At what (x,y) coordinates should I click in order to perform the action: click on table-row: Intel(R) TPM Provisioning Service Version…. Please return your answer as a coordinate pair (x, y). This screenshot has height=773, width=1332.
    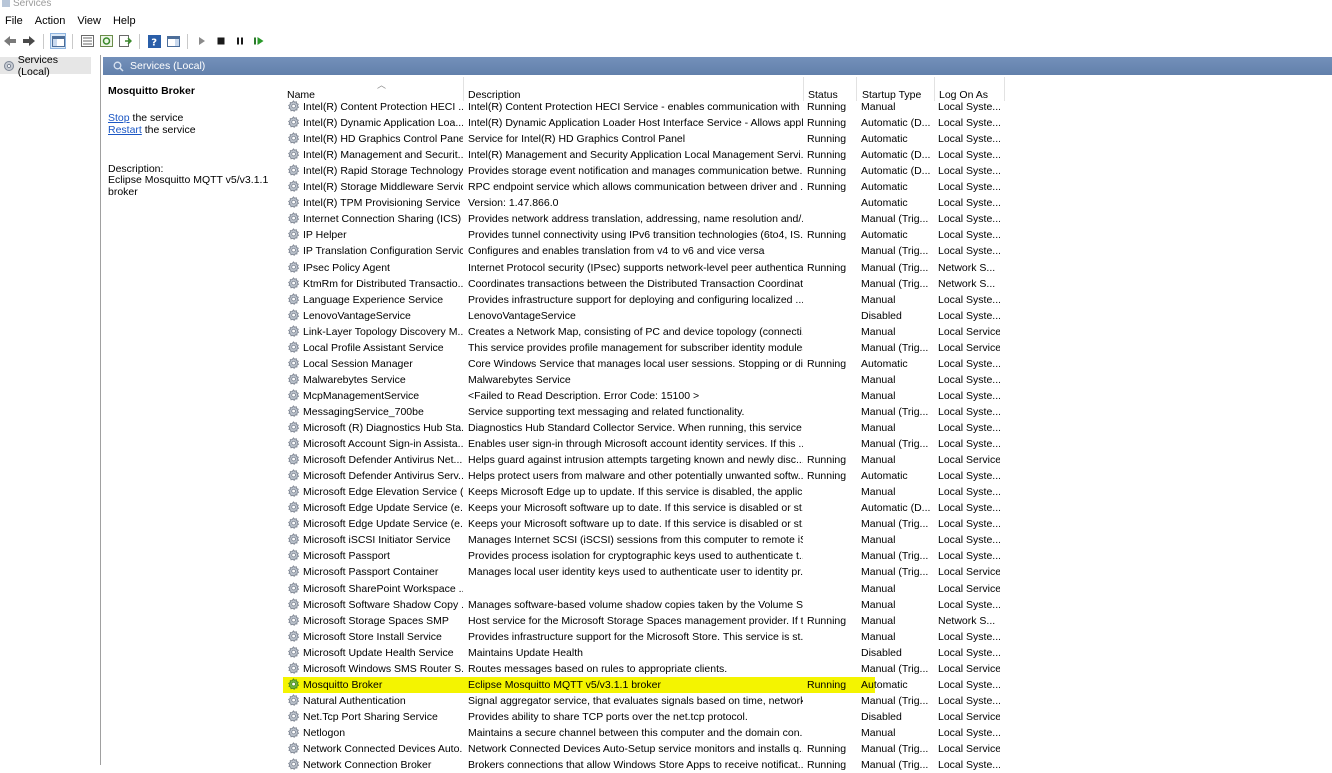
    Looking at the image, I should click on (643, 203).